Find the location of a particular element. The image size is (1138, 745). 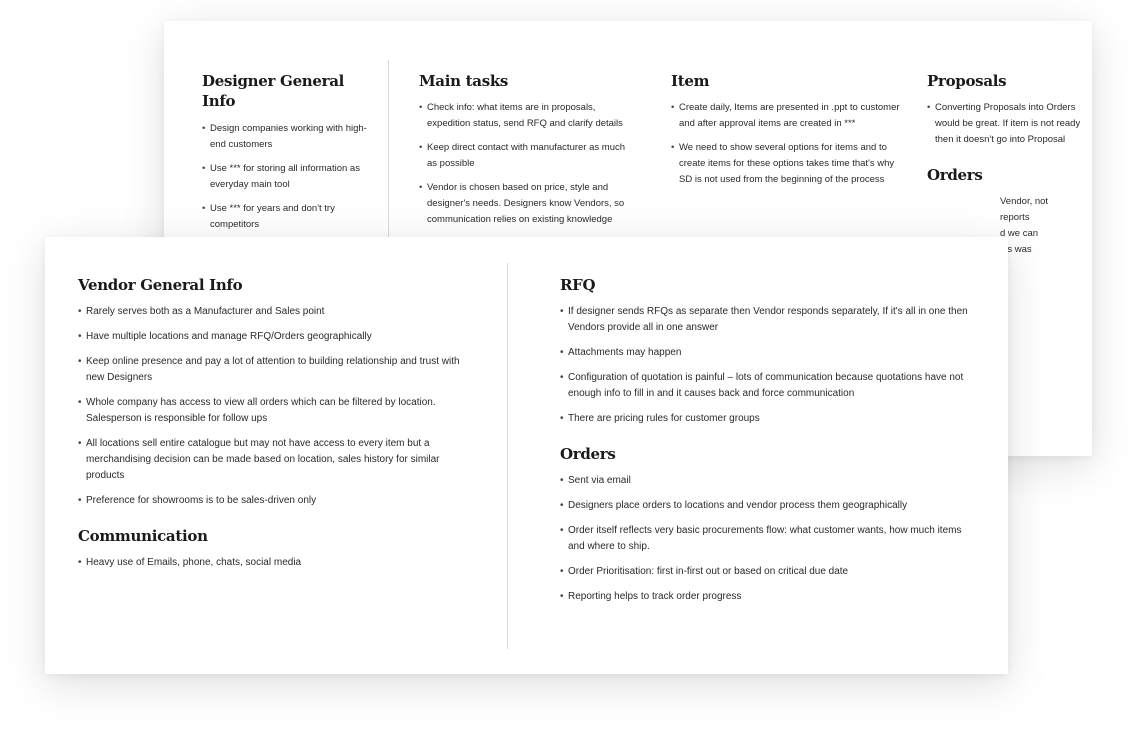

list-item: Attachments may happen is located at coordinates (767, 353).